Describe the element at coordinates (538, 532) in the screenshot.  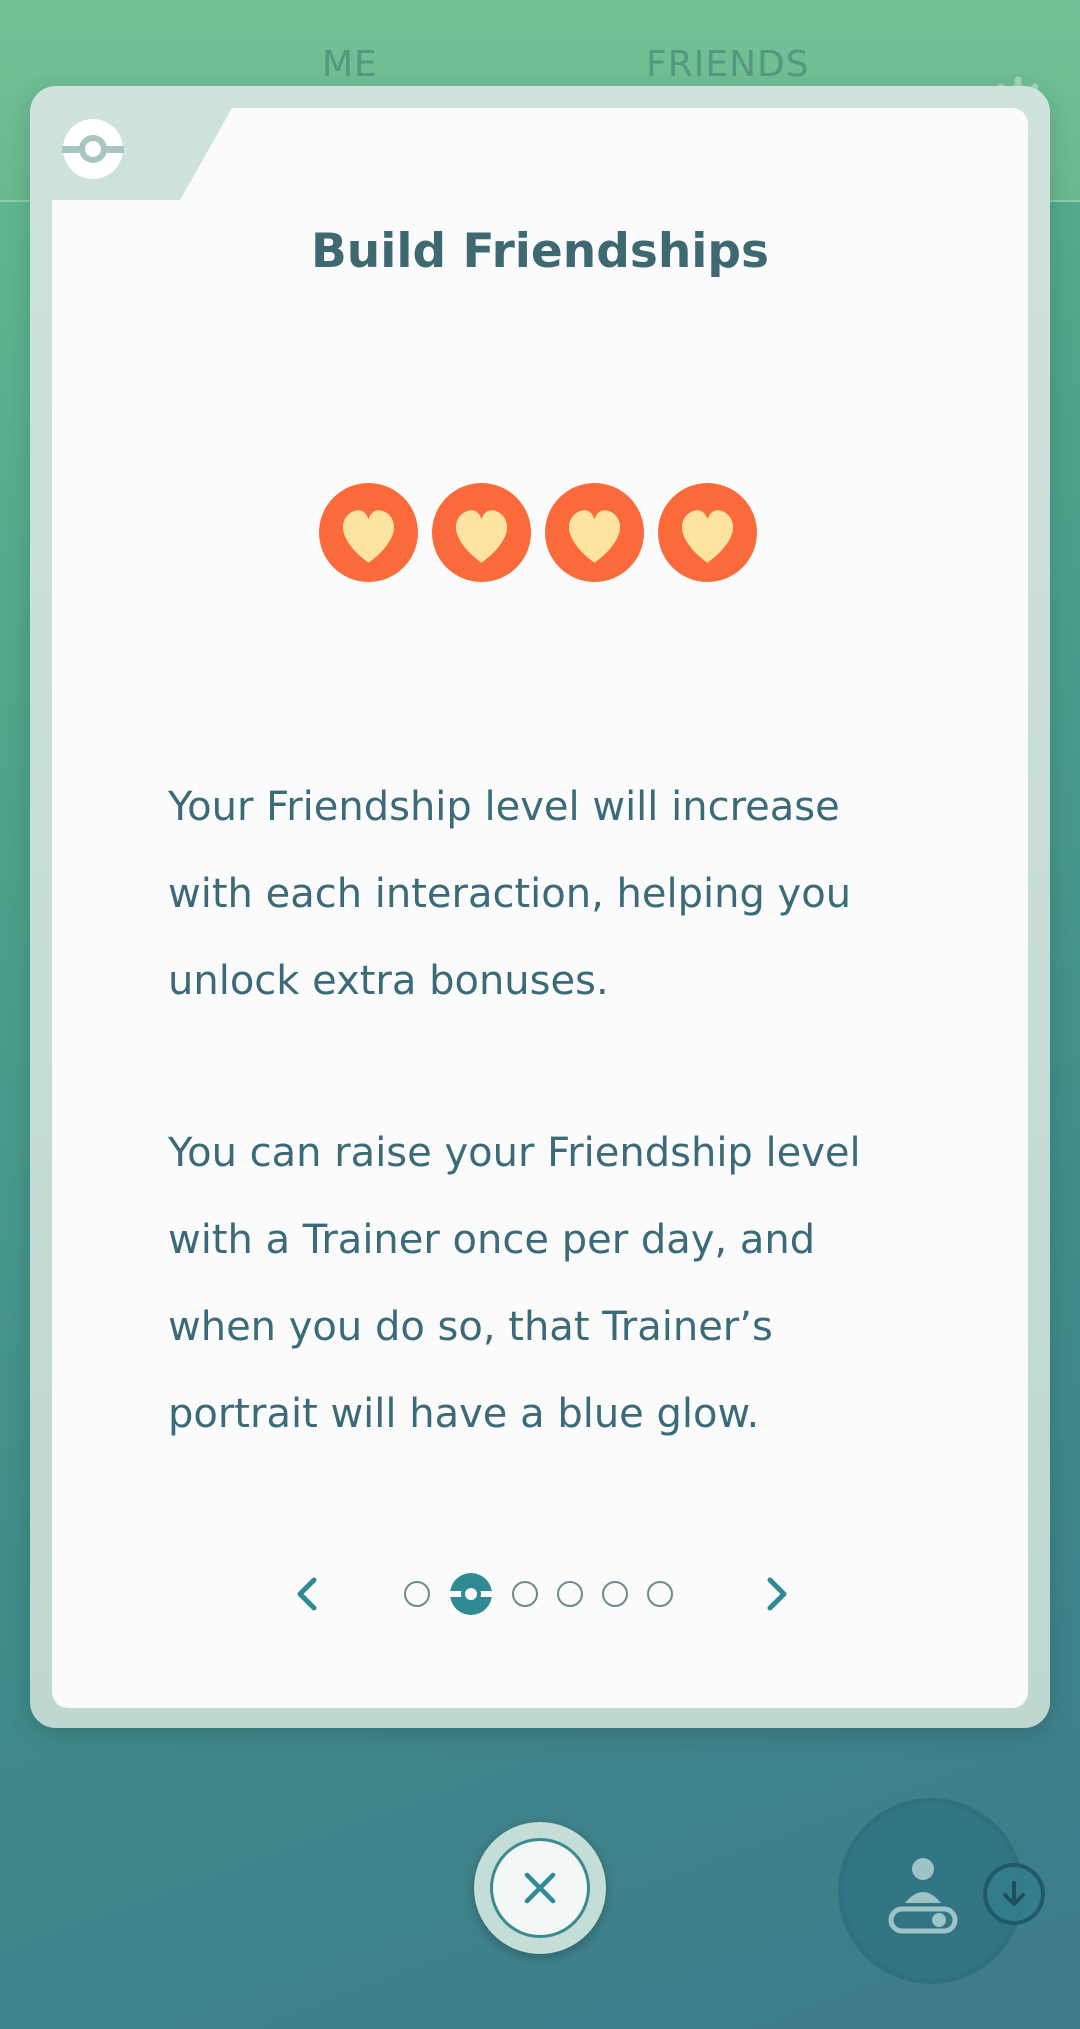
I see `friendship-hearts` at that location.